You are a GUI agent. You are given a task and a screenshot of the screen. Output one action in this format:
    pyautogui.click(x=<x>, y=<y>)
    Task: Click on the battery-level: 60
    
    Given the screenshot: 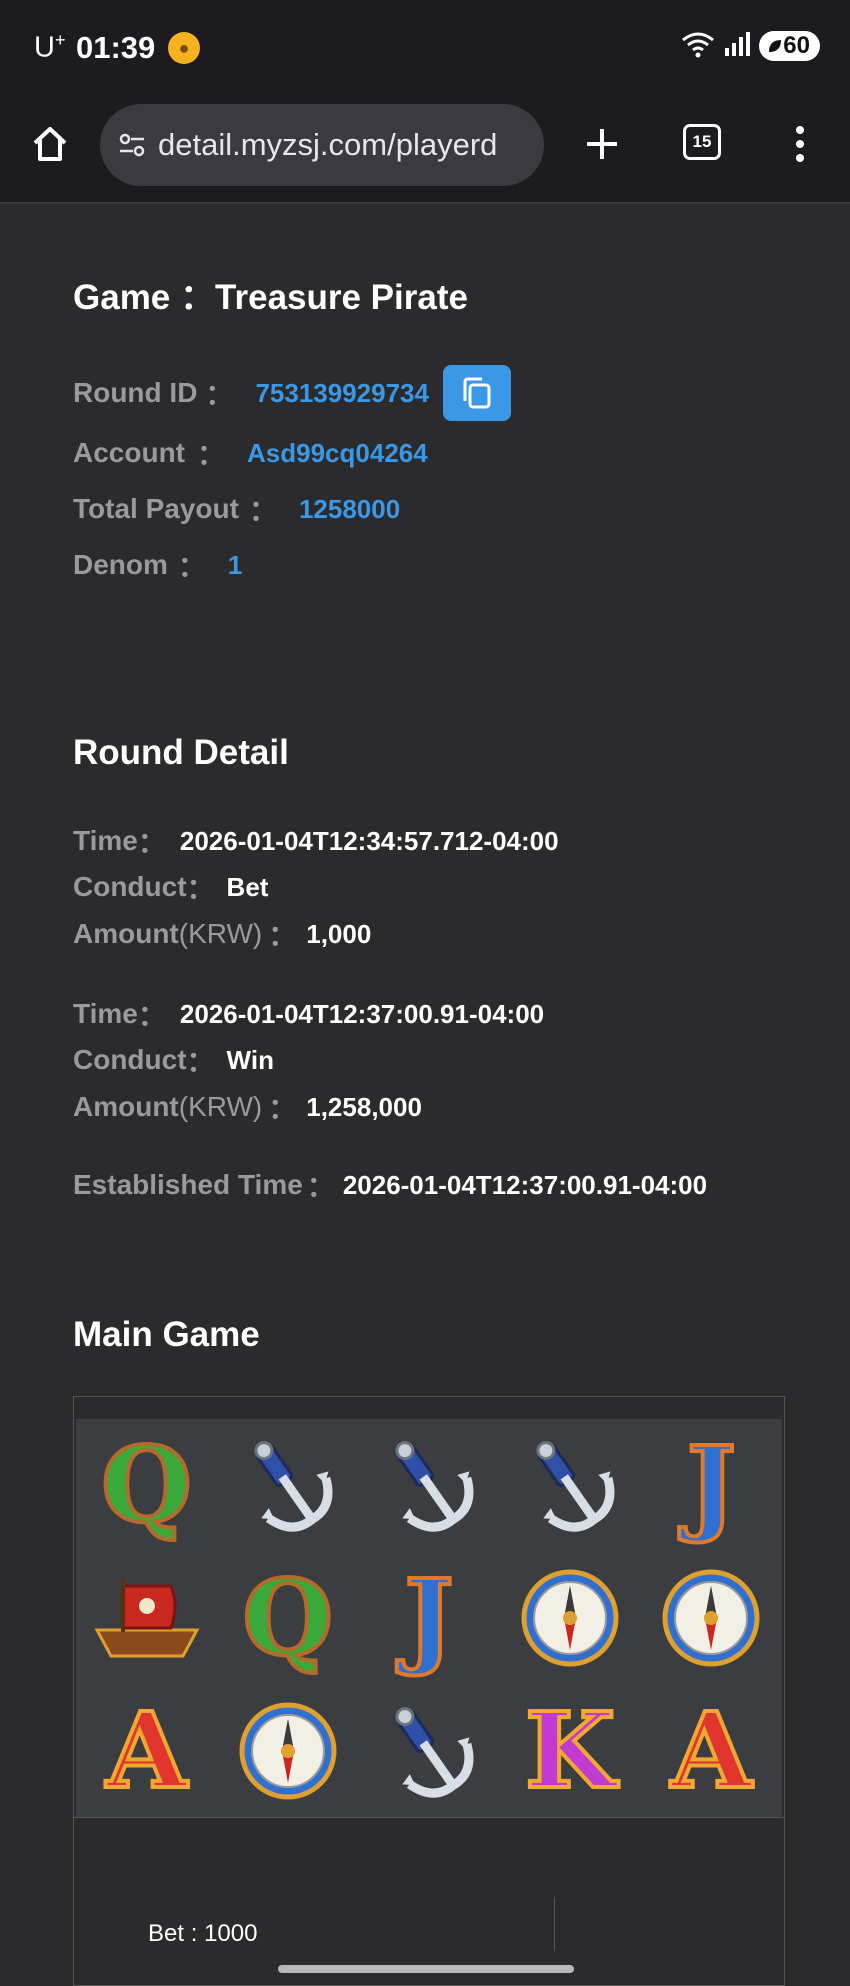 What is the action you would take?
    pyautogui.click(x=796, y=45)
    